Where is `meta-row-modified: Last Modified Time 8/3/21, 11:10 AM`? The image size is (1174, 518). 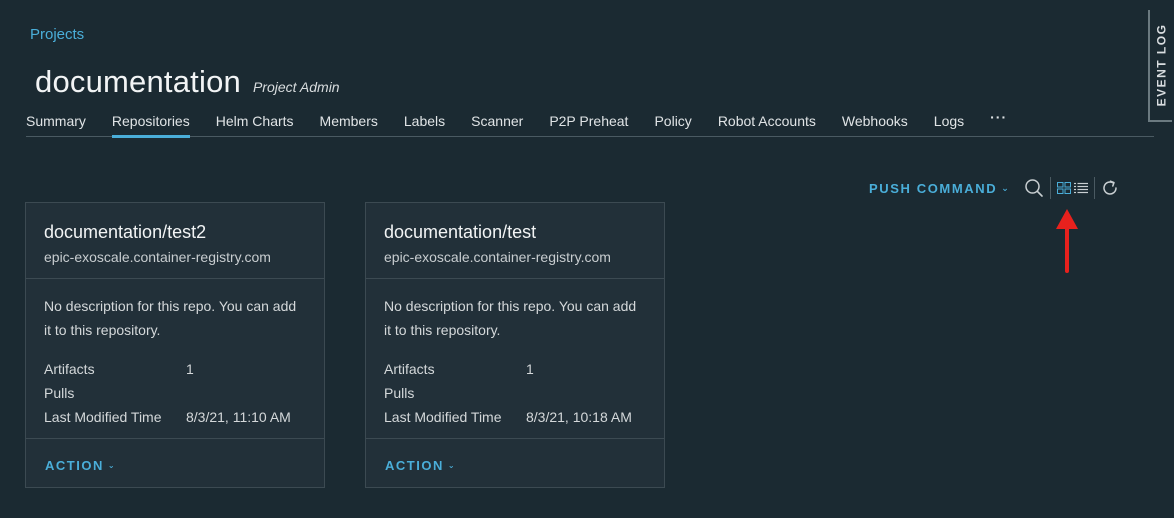 meta-row-modified: Last Modified Time 8/3/21, 11:10 AM is located at coordinates (175, 417).